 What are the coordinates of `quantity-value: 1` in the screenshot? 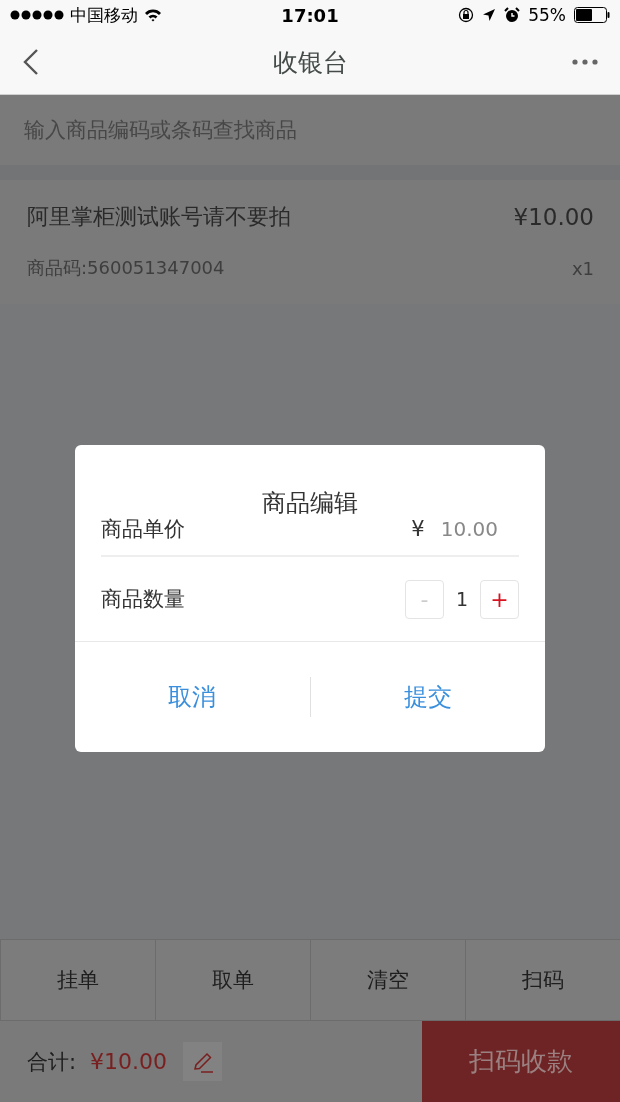 It's located at (461, 599).